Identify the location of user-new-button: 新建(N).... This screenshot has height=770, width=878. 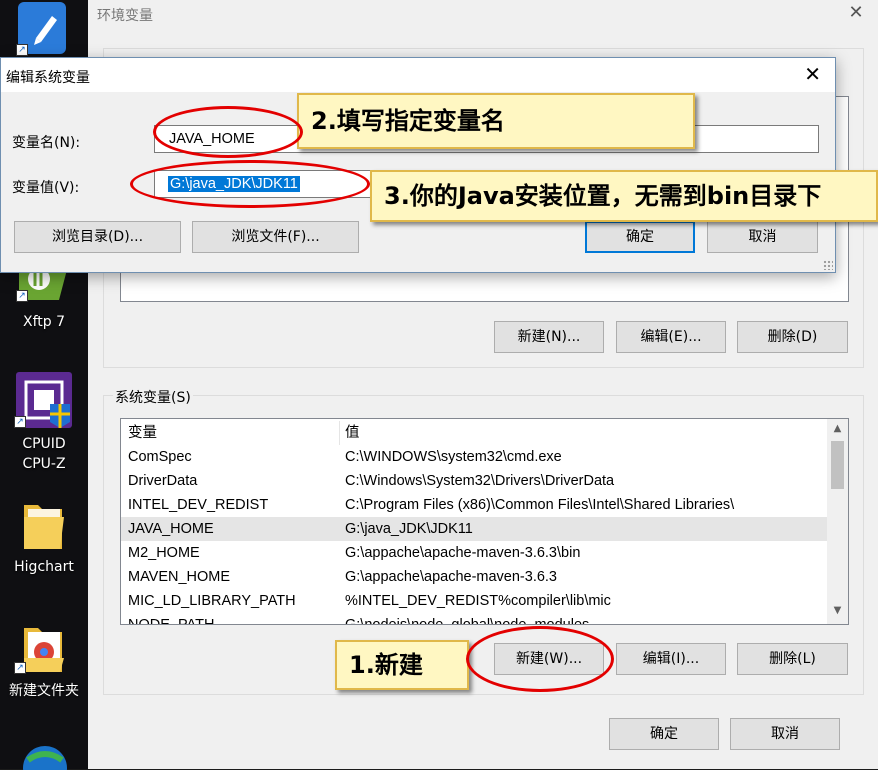
(549, 337).